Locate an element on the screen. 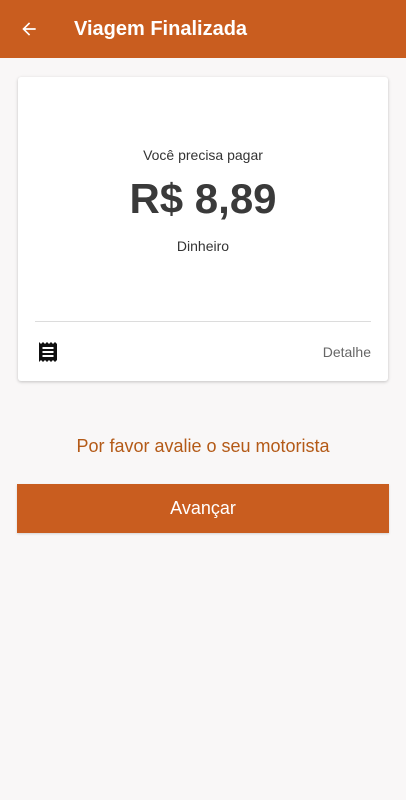  arrow-left-icon is located at coordinates (29, 29).